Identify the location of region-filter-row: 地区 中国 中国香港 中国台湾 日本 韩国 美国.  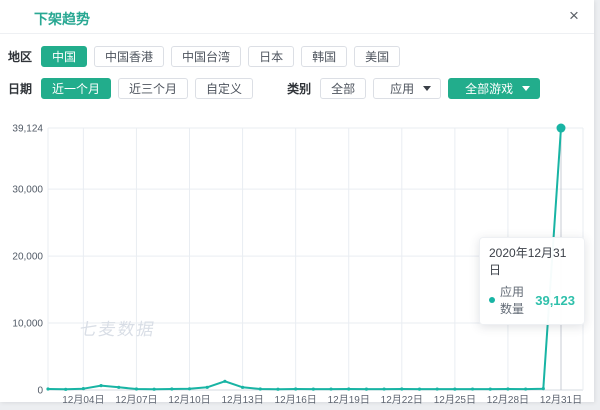
(207, 56).